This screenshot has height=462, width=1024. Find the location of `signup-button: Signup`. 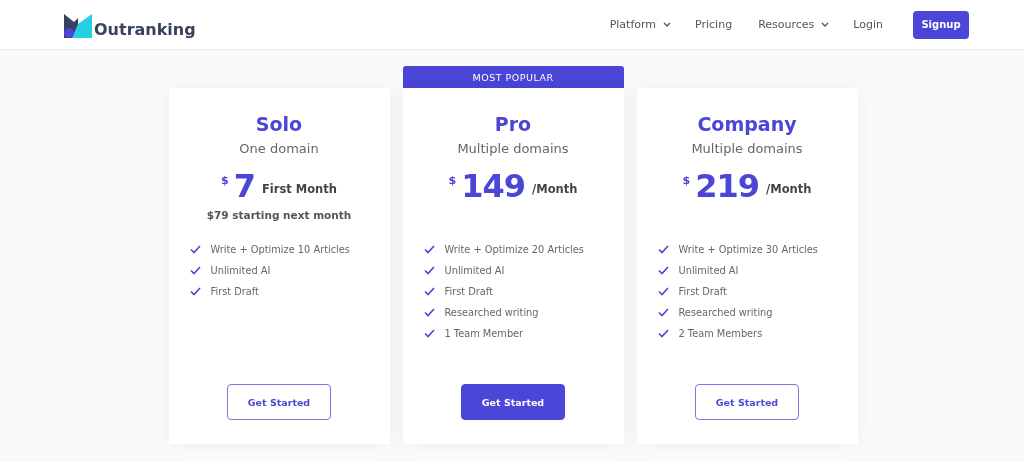

signup-button: Signup is located at coordinates (941, 24).